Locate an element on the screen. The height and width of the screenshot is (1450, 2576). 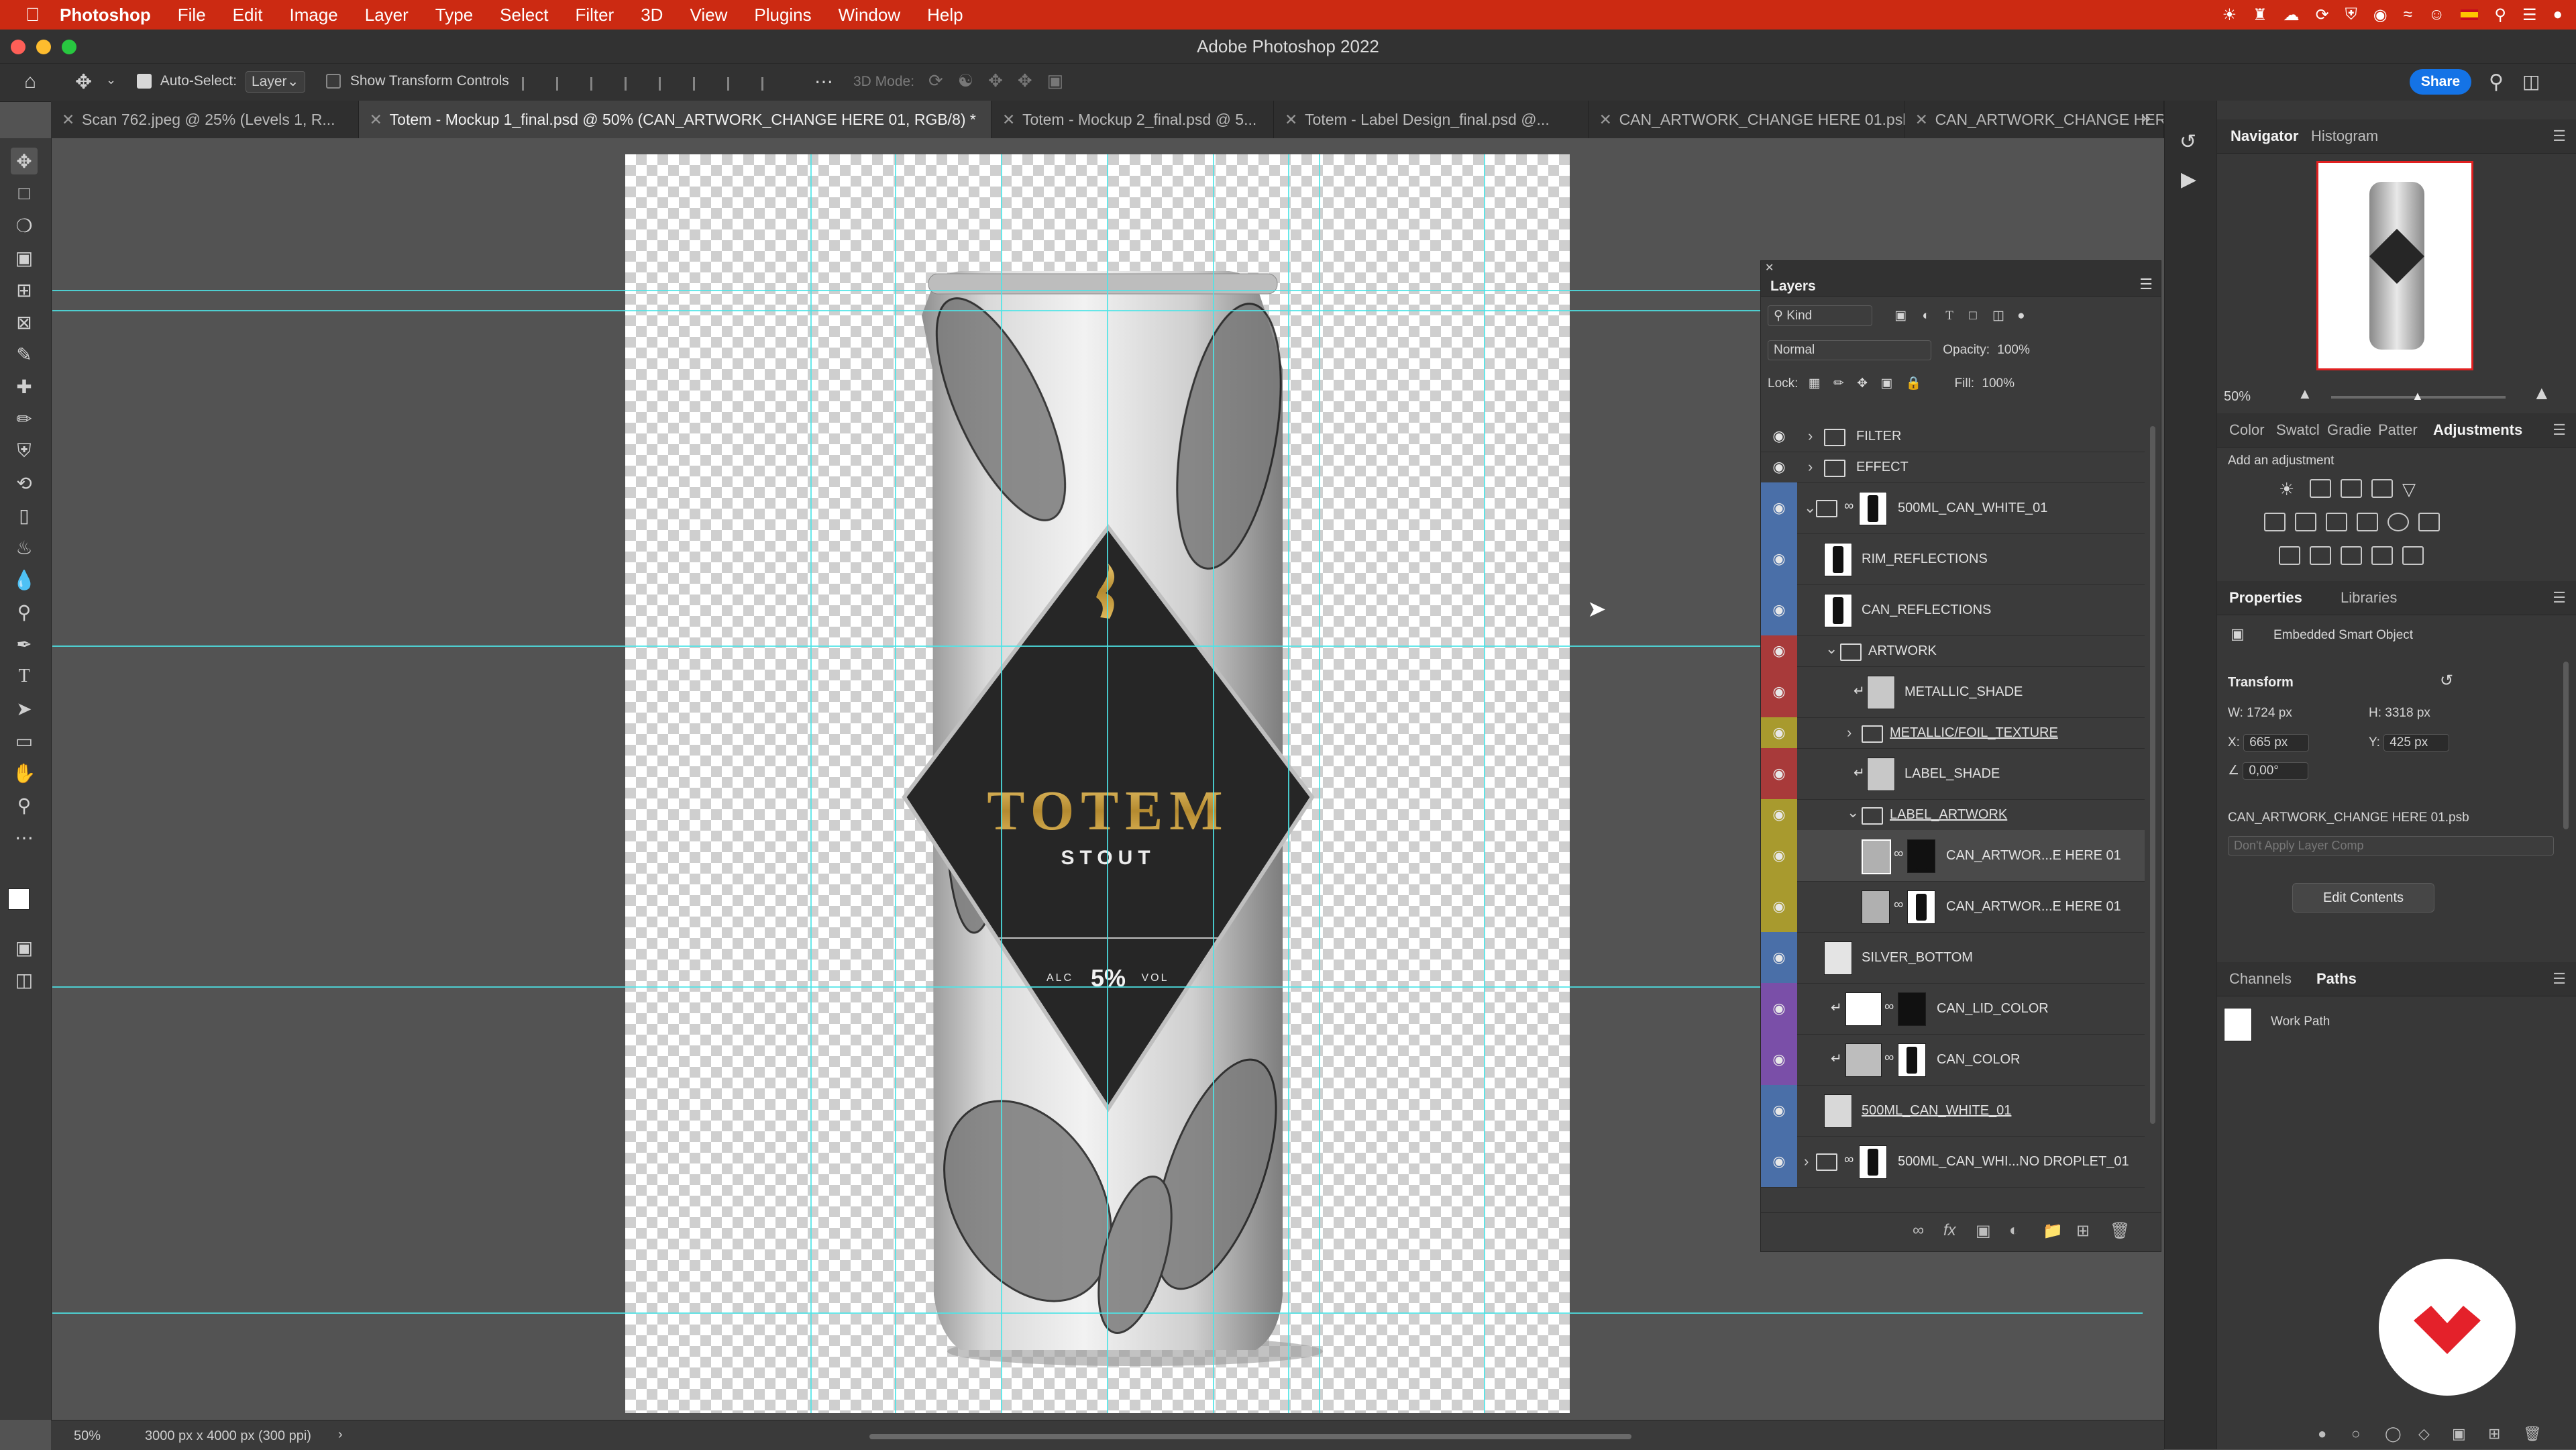
lock-transparent-icon: ▦ is located at coordinates (1815, 383).